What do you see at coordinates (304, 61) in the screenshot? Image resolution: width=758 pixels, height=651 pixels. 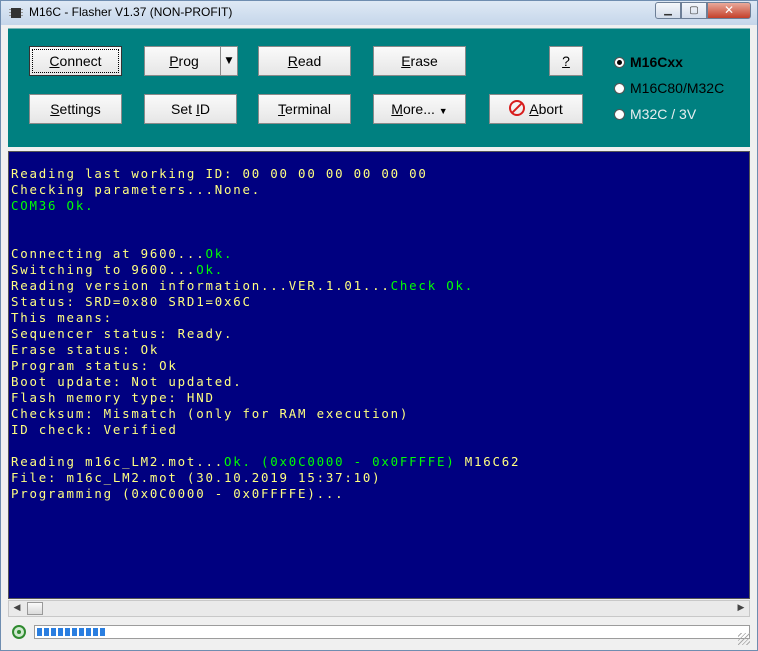 I see `read-button: Read` at bounding box center [304, 61].